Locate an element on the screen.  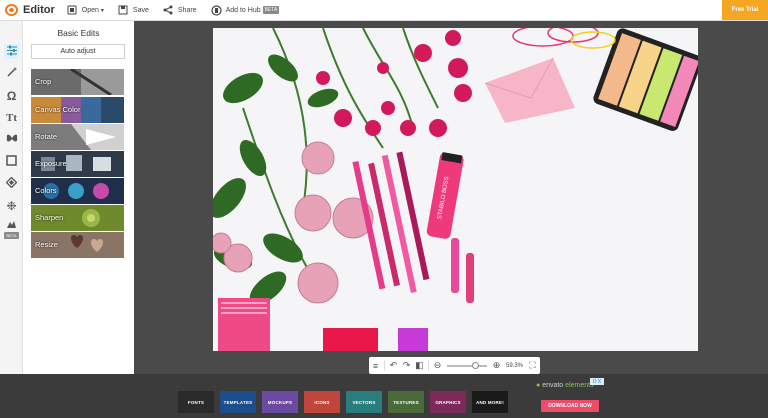
graphics-tool is located at coordinates (11, 139).